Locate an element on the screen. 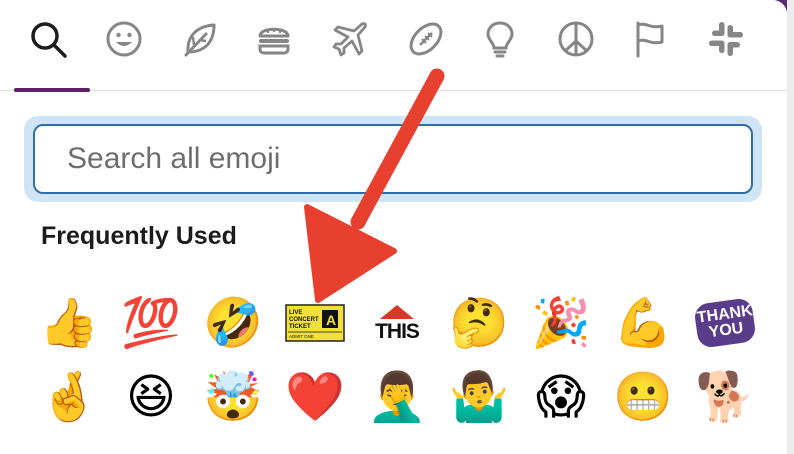 This screenshot has height=454, width=794. emoji-shrug: 🤷‍♂️ is located at coordinates (479, 397).